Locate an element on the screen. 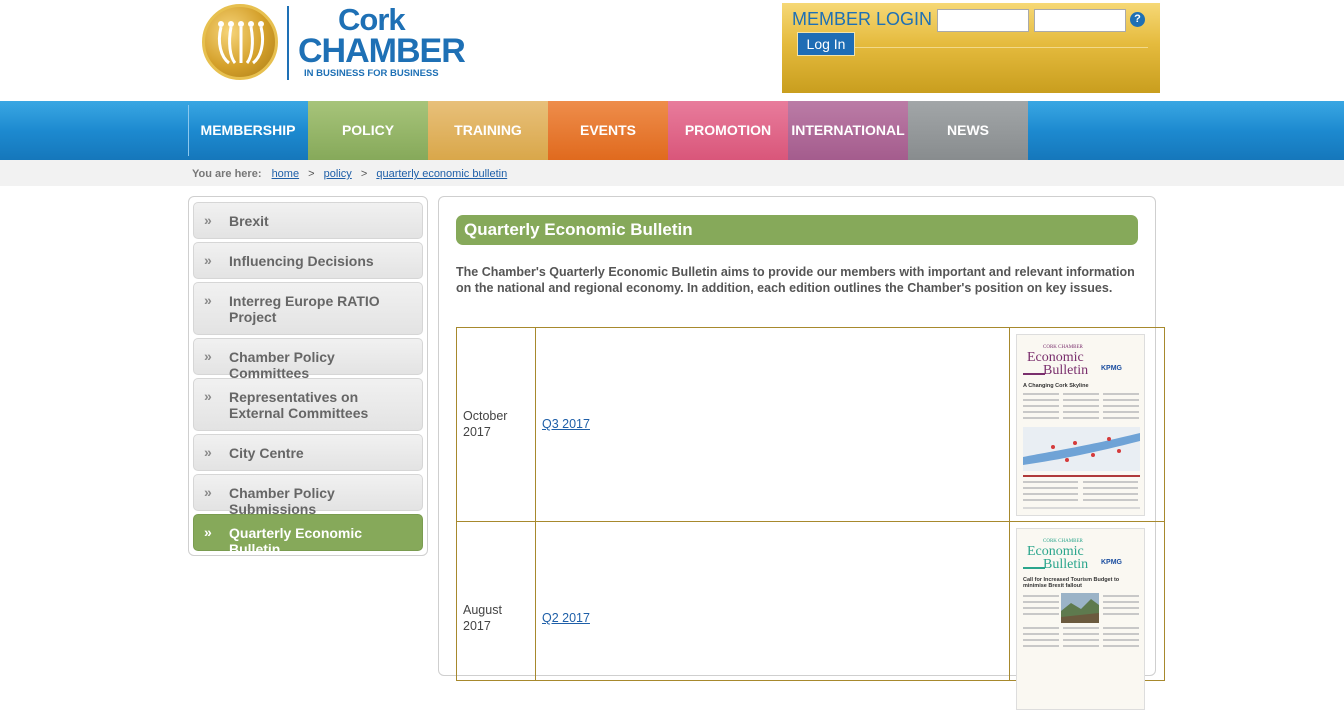 Image resolution: width=1344 pixels, height=710 pixels. breadcrumb-link-policy: policy is located at coordinates (338, 174).